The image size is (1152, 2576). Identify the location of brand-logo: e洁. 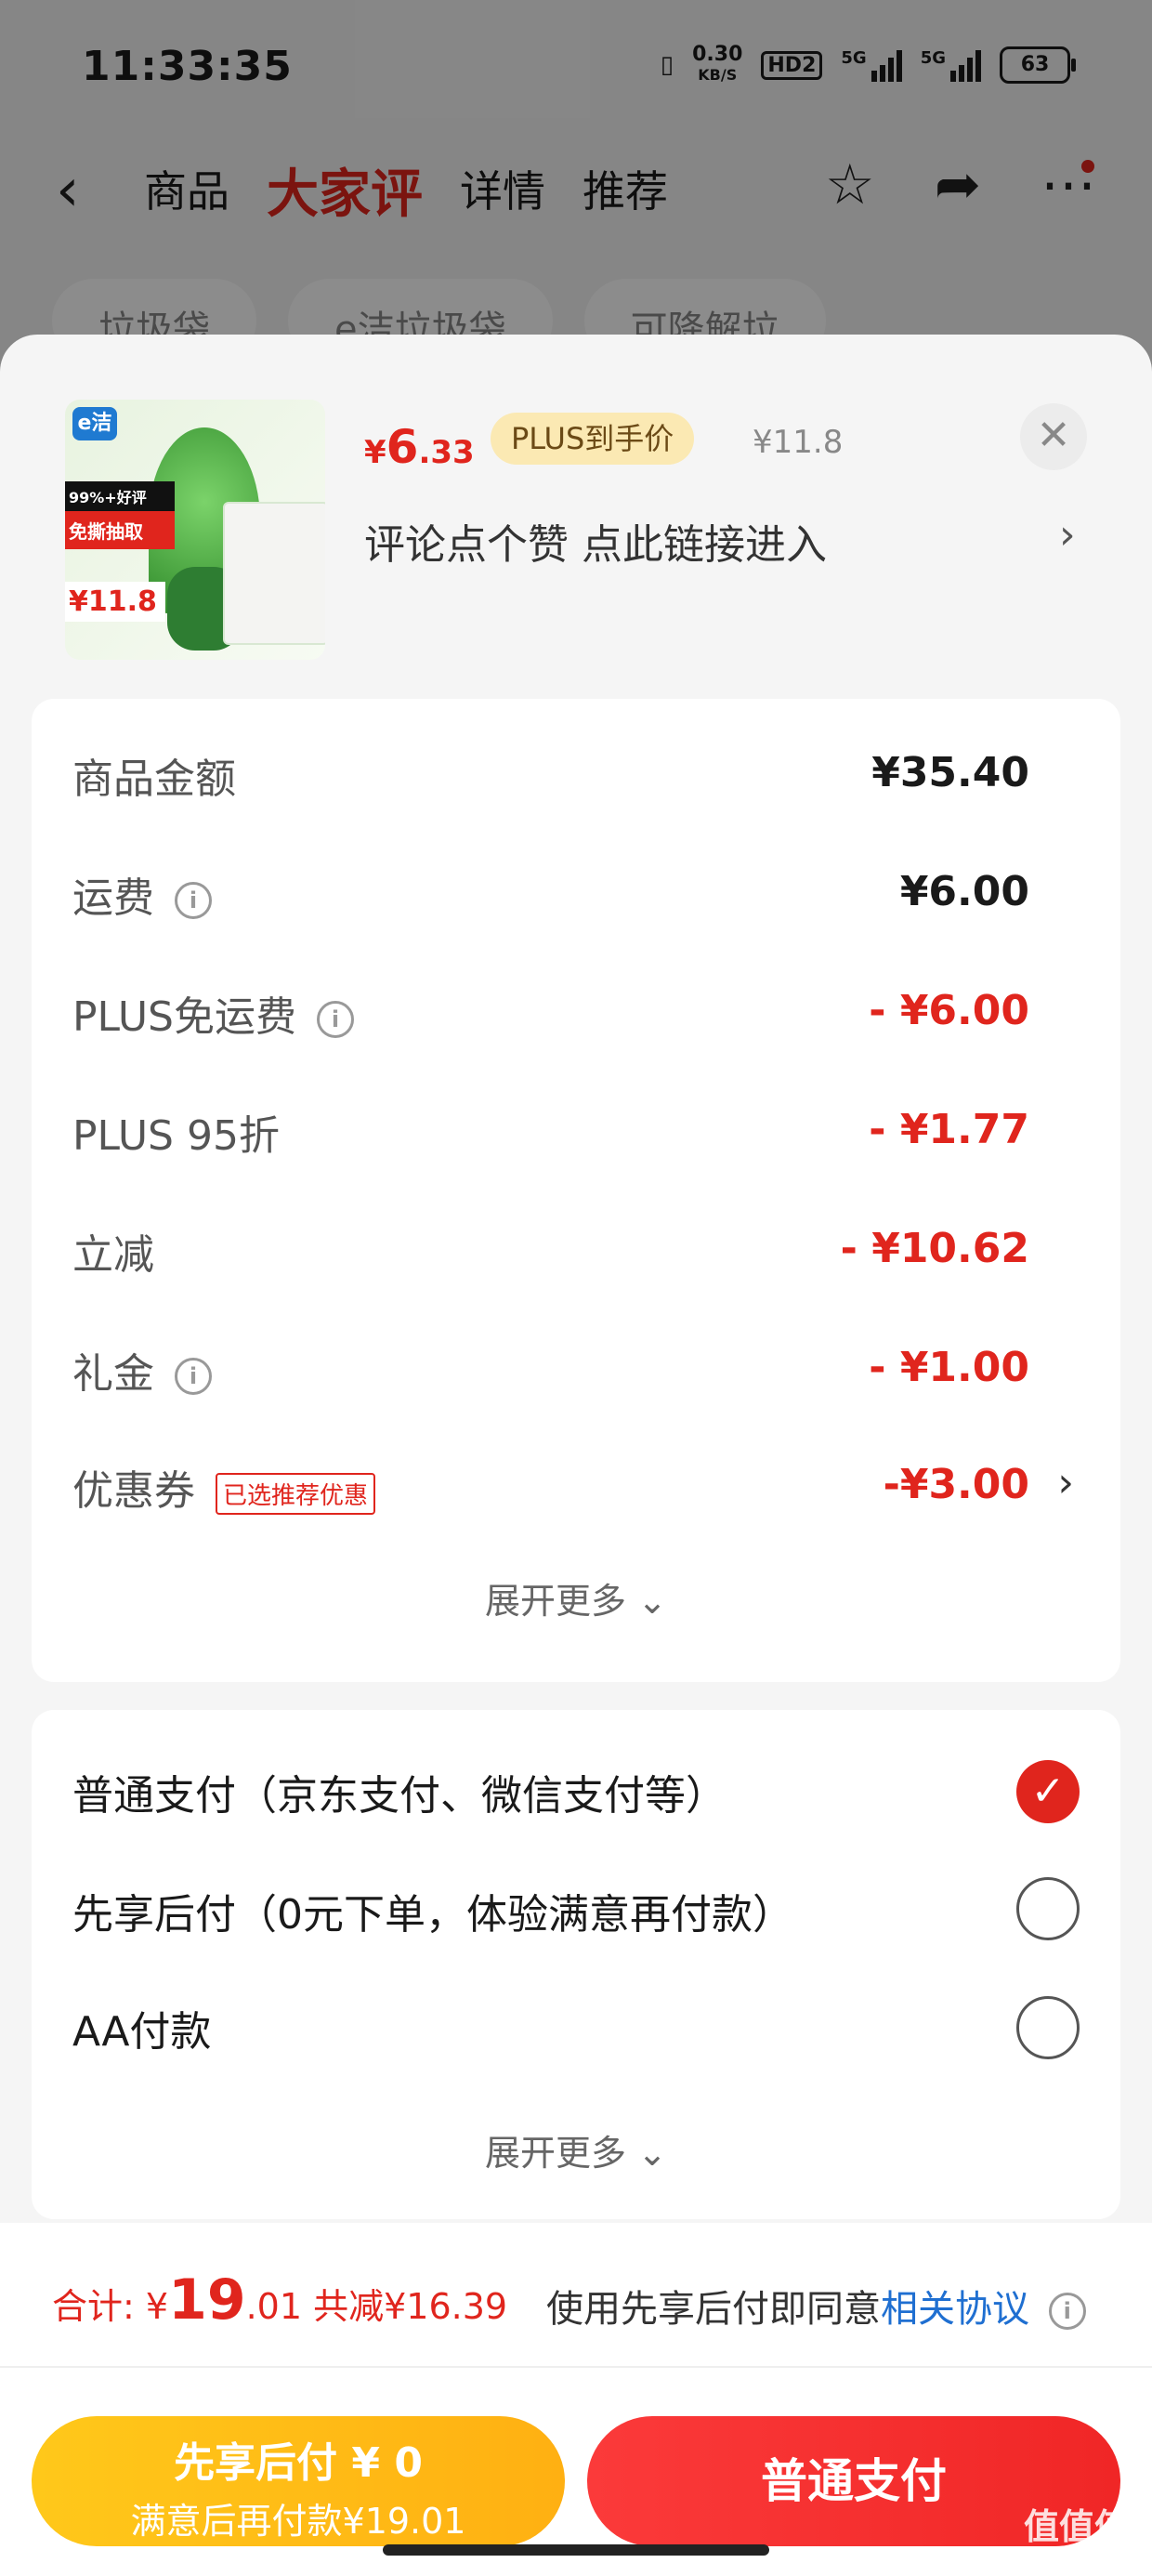
(94, 423).